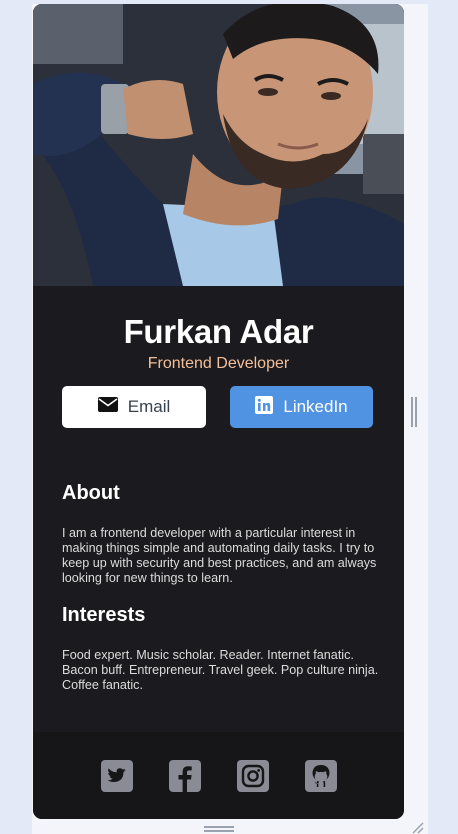 The image size is (458, 834). I want to click on corner-resize-icon, so click(417, 827).